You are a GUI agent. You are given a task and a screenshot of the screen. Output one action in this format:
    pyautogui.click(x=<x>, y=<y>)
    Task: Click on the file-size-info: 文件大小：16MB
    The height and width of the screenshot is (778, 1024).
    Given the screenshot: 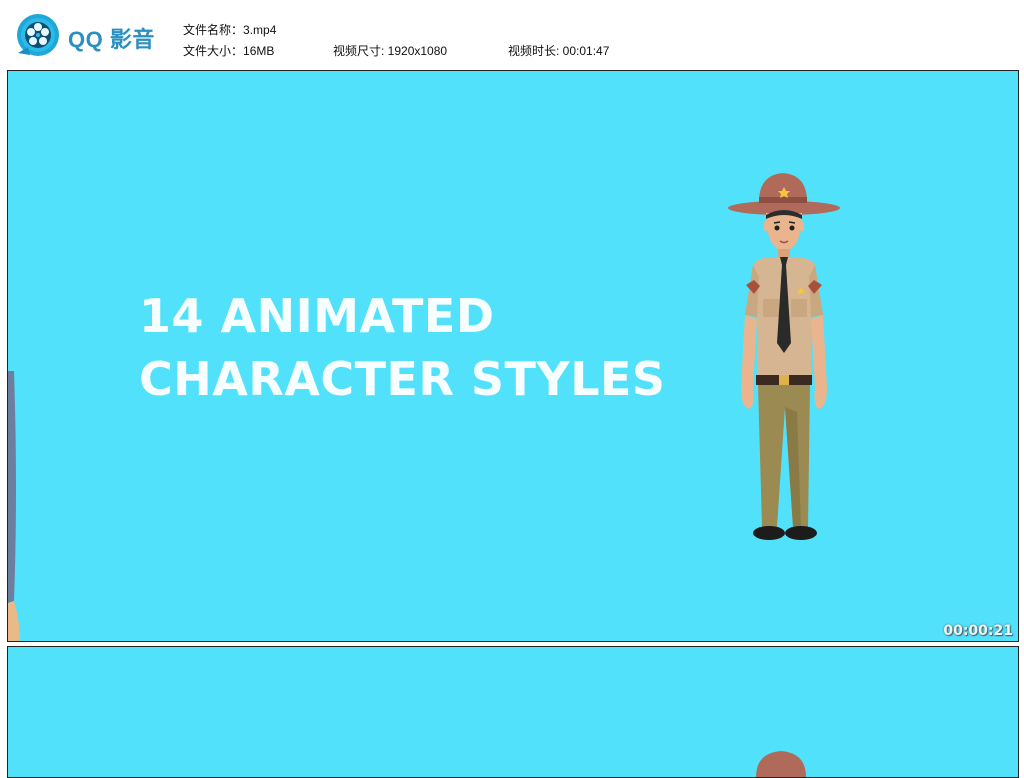 What is the action you would take?
    pyautogui.click(x=228, y=50)
    